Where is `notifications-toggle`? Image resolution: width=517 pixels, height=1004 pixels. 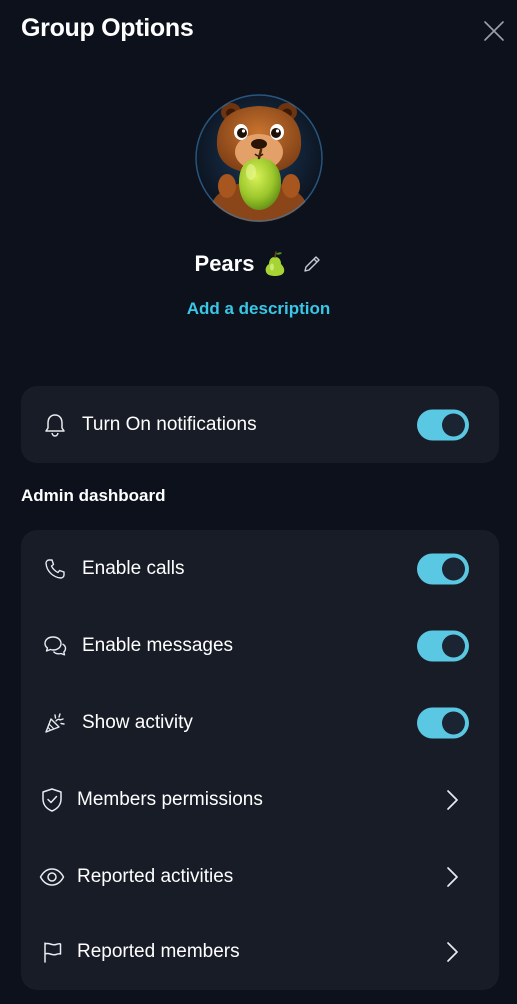 notifications-toggle is located at coordinates (443, 424).